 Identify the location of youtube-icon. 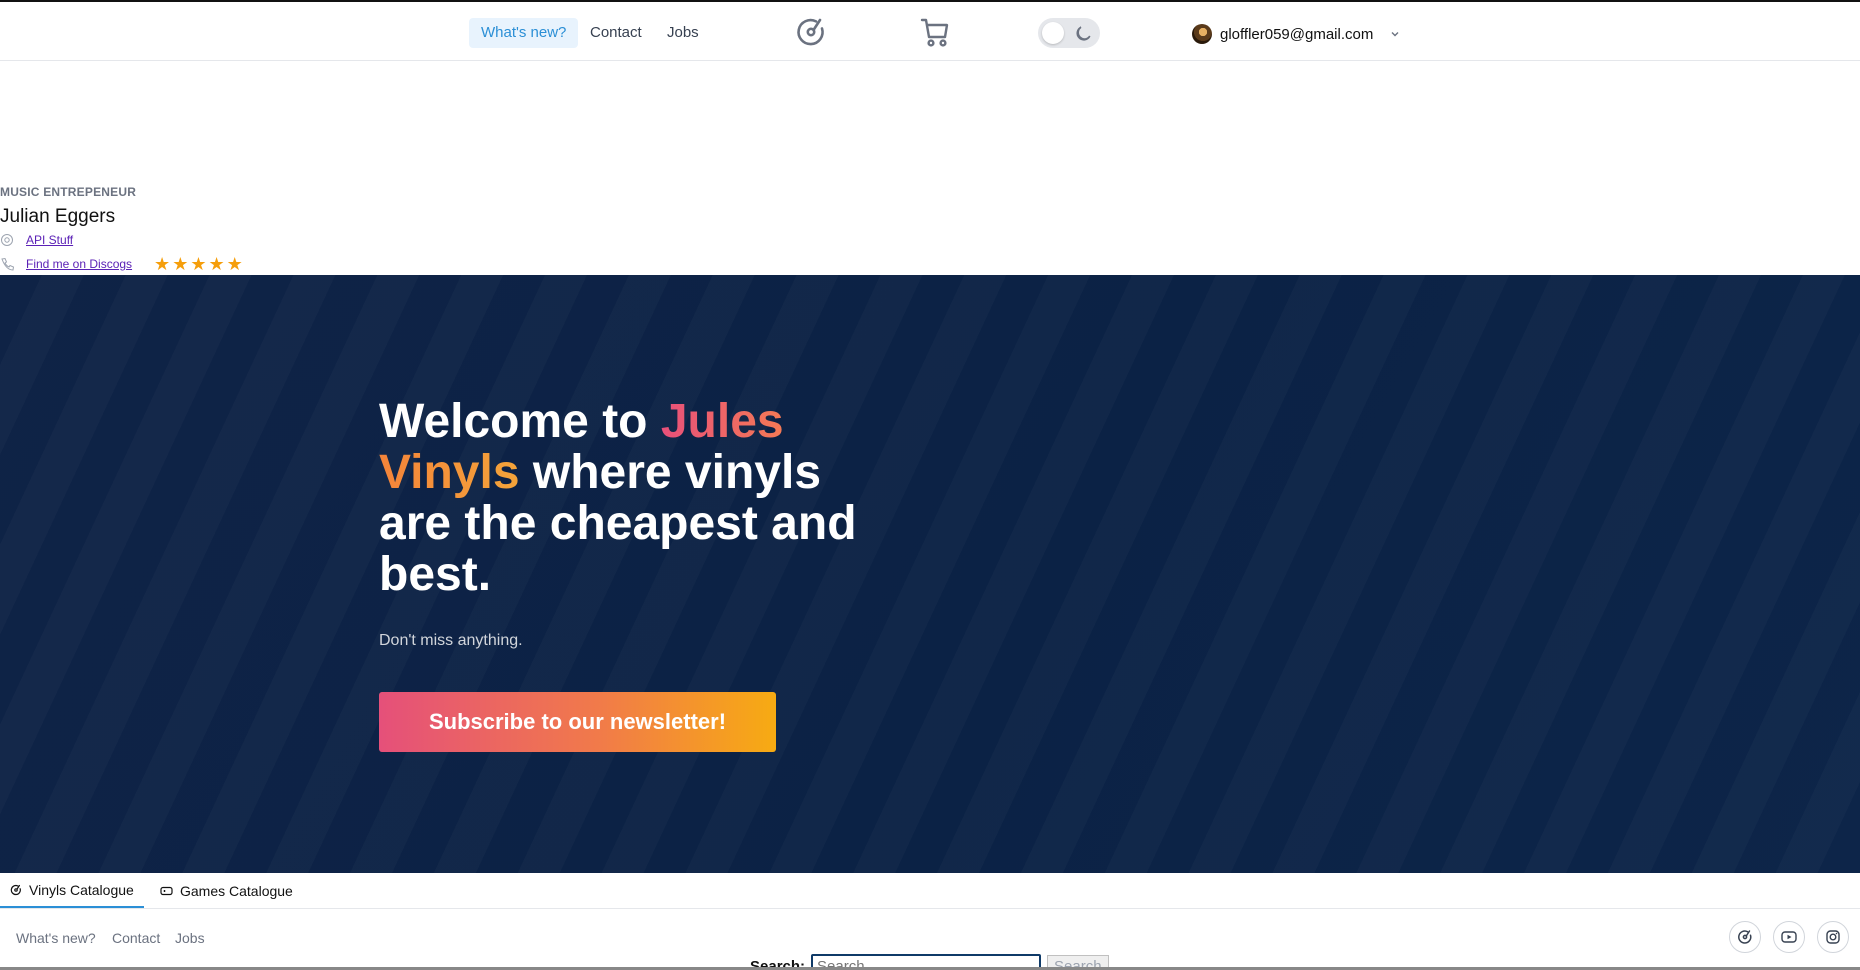
(1789, 937).